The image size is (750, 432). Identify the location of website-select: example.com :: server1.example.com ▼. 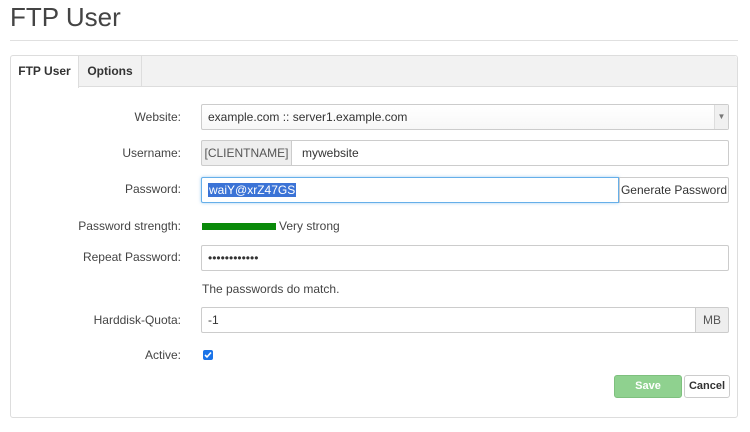
(465, 117).